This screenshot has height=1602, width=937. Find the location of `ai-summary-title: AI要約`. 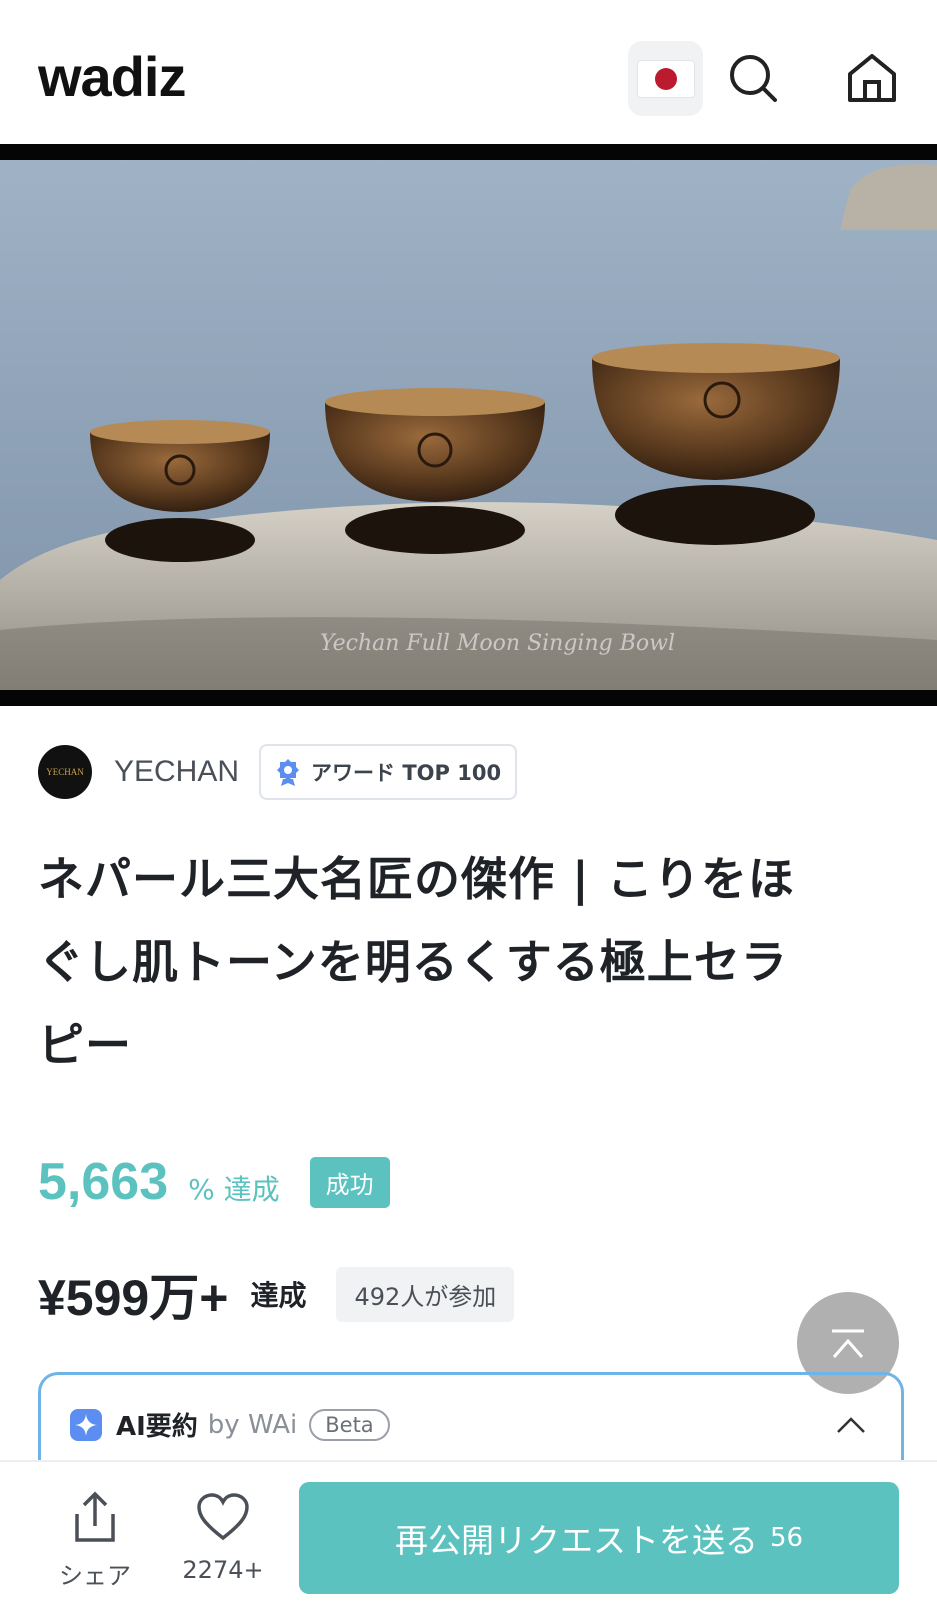

ai-summary-title: AI要約 is located at coordinates (157, 1427).